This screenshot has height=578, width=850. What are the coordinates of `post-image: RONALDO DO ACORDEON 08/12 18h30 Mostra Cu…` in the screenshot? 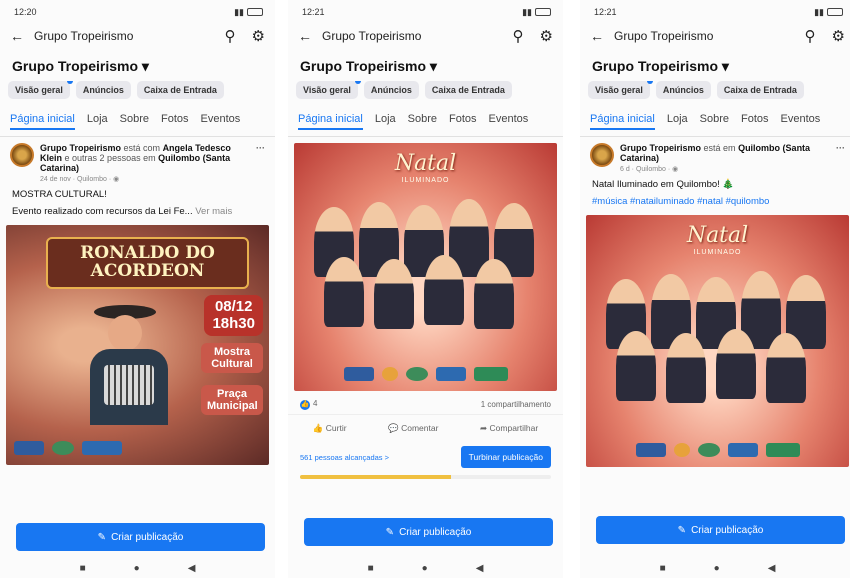 It's located at (137, 345).